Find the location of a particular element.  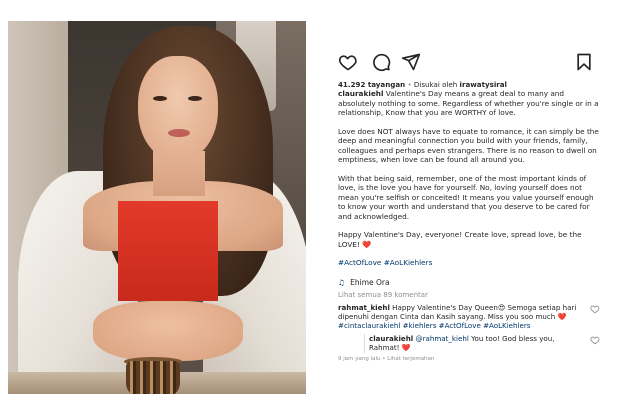

photo-cup is located at coordinates (153, 377).